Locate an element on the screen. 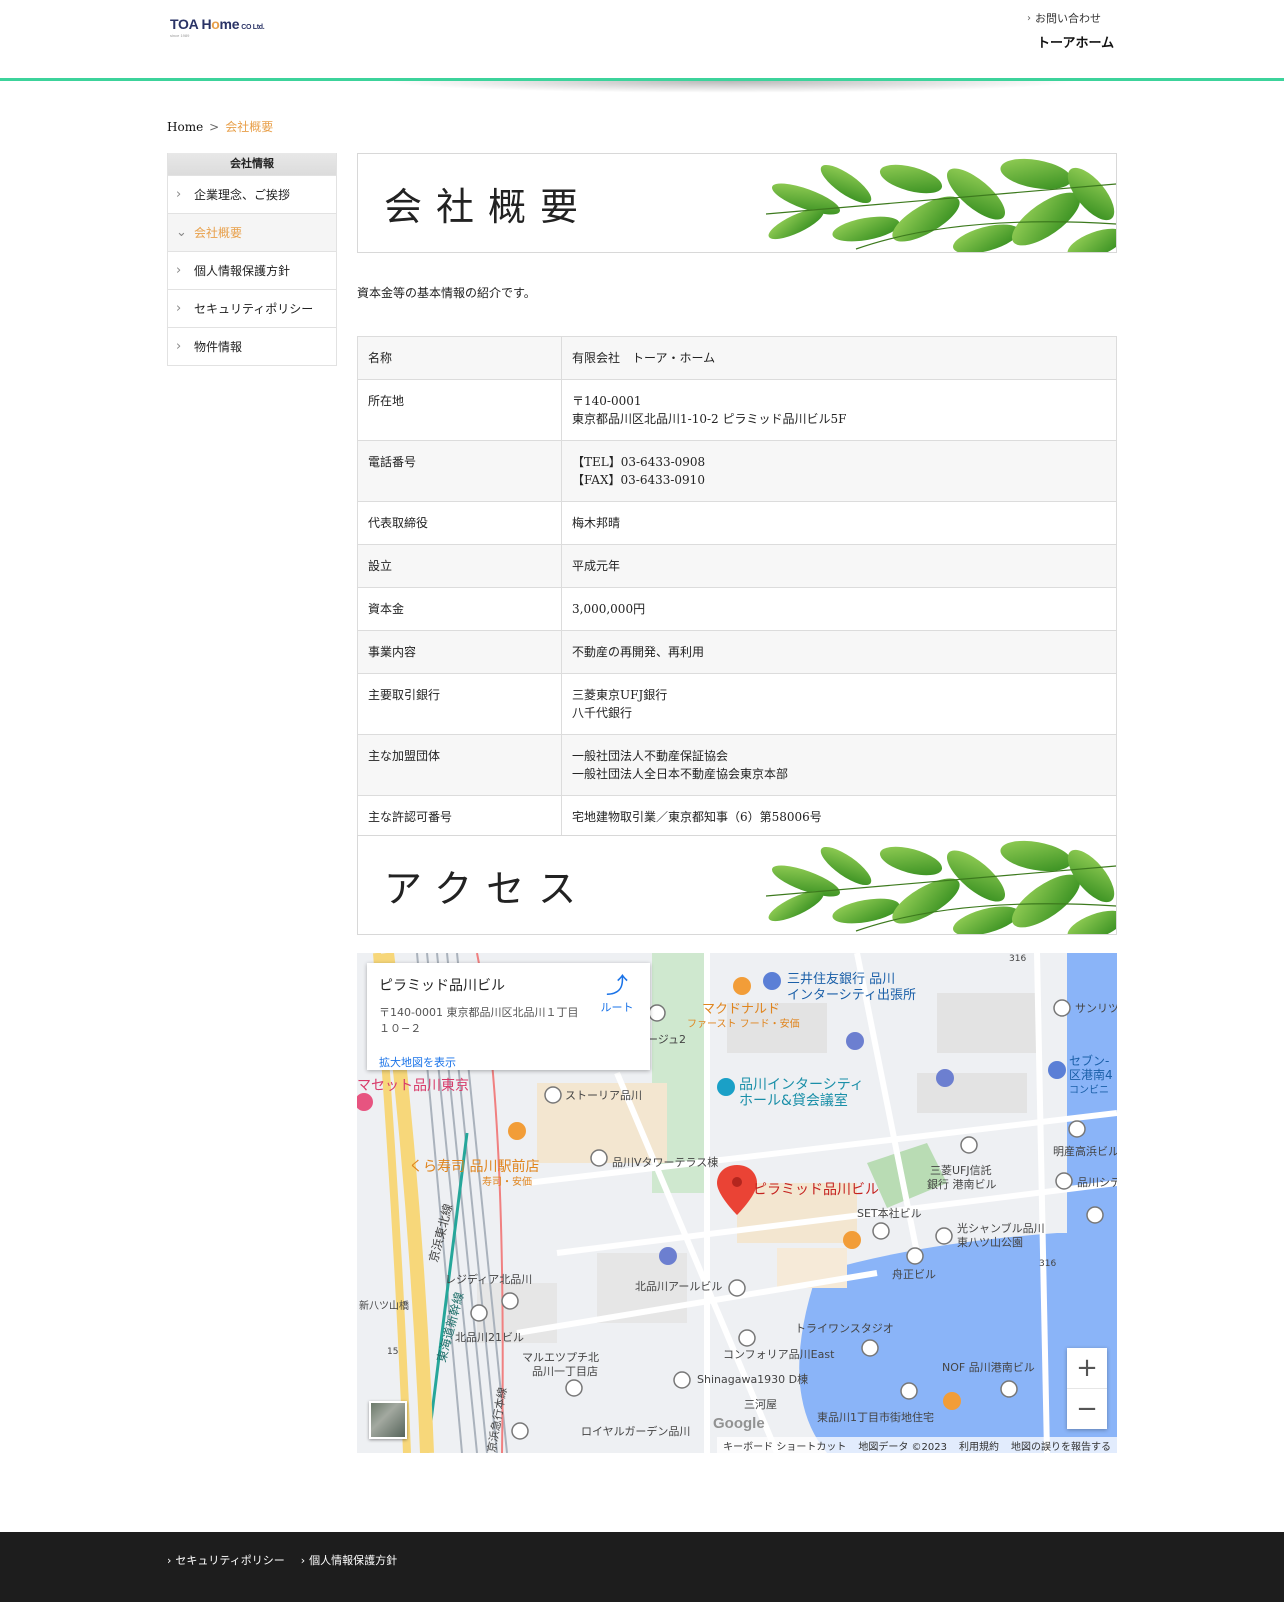 The width and height of the screenshot is (1284, 1602). map-label: 銀行 港南ビル is located at coordinates (962, 1184).